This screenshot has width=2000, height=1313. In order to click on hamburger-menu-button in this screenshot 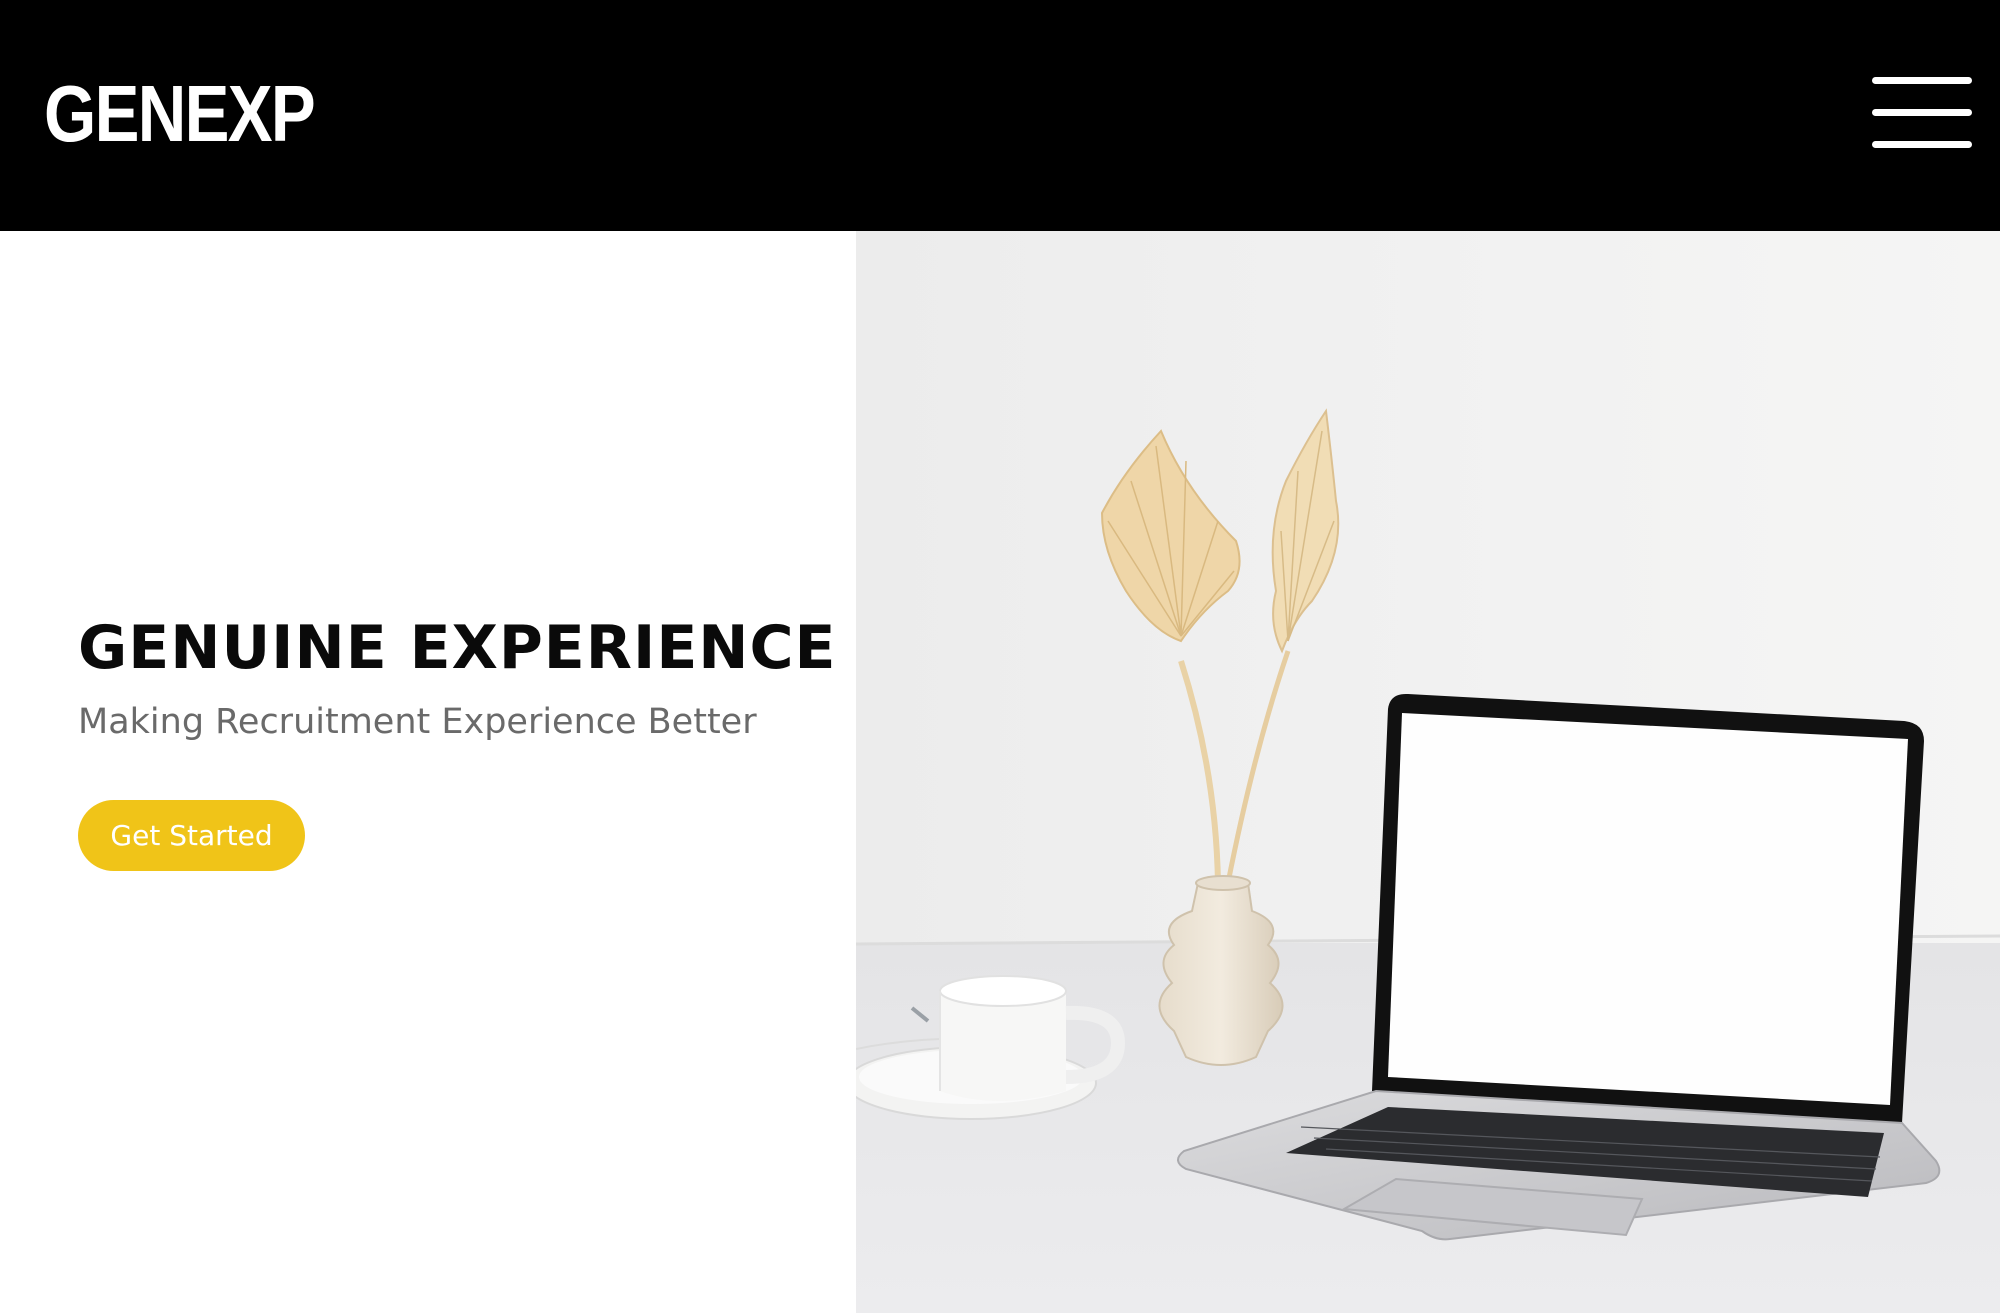, I will do `click(1922, 113)`.